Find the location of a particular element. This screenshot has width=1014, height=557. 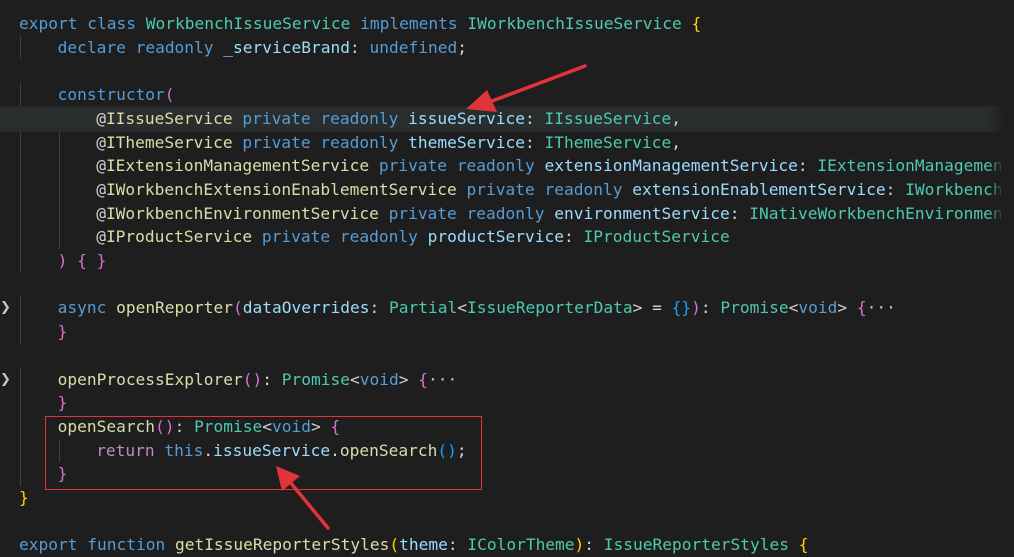

arrow-to-issueservice-call is located at coordinates (303, 498).